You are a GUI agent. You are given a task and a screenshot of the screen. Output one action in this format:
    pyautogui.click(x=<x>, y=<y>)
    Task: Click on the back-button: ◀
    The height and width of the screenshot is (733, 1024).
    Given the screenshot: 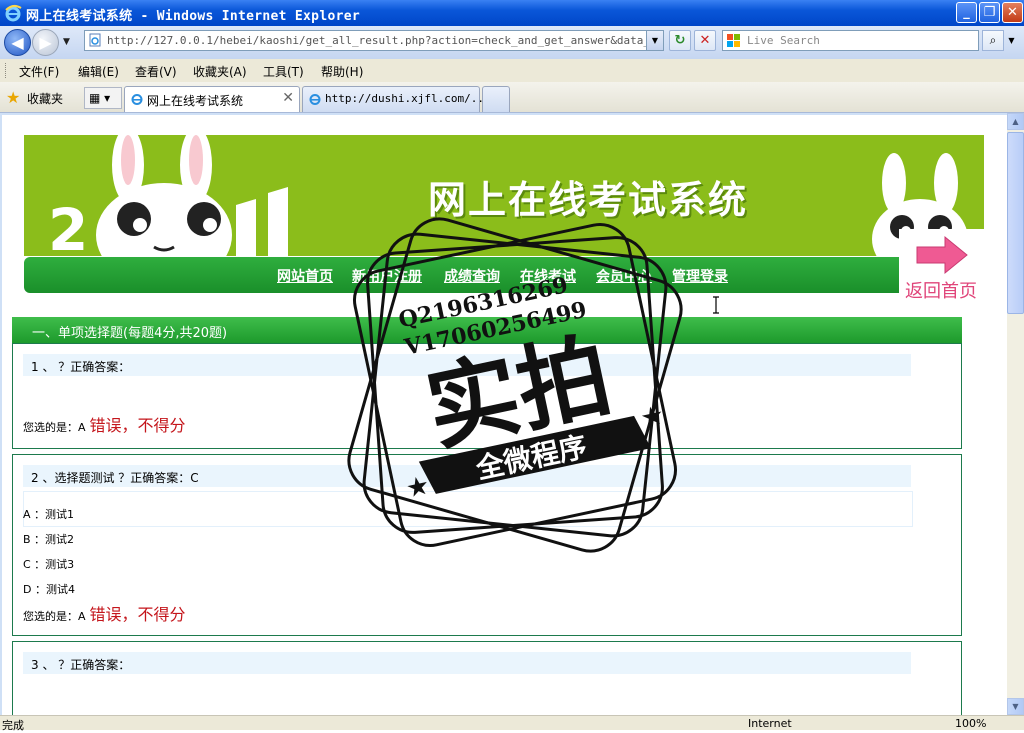 What is the action you would take?
    pyautogui.click(x=17, y=42)
    